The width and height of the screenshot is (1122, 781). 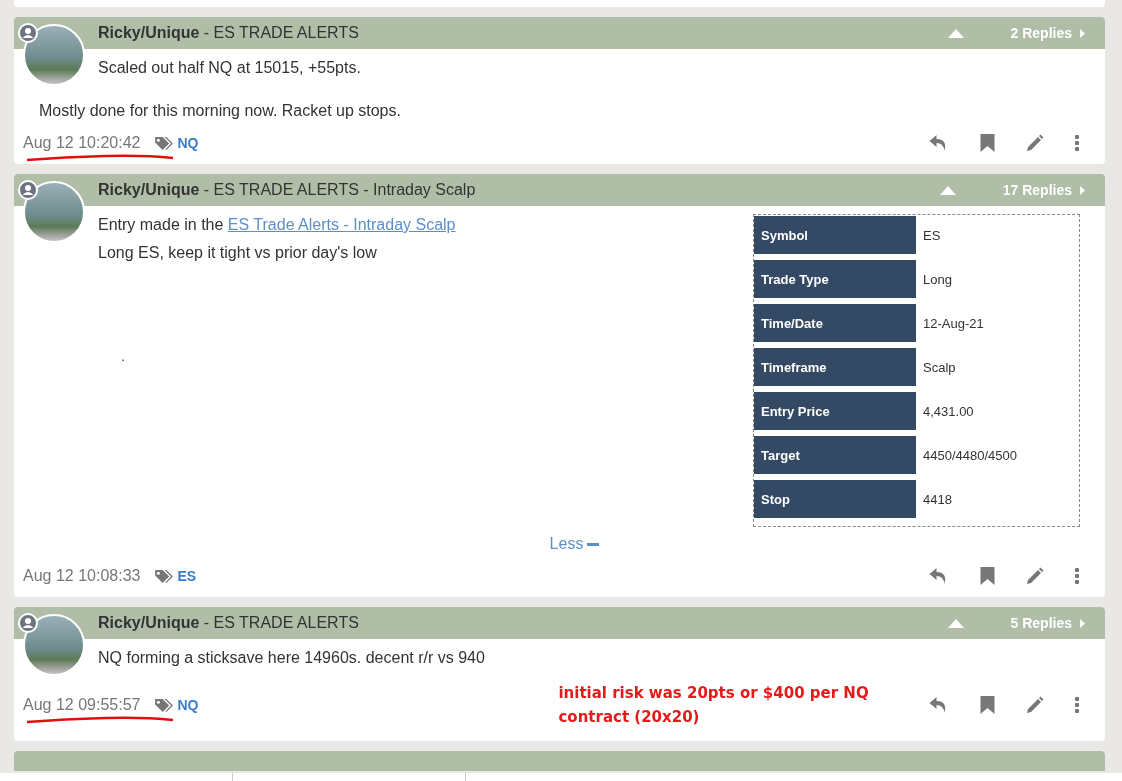 I want to click on table-cell-text: Long, so click(x=937, y=279).